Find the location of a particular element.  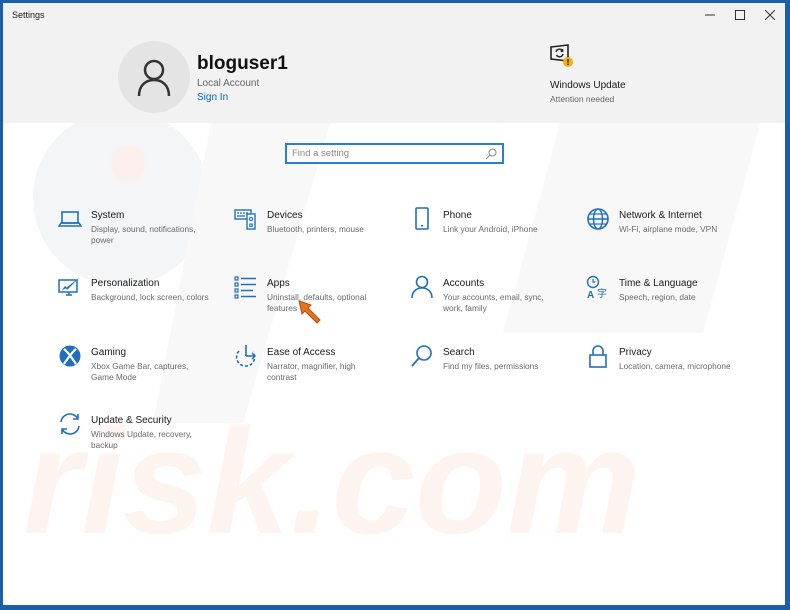

category-description: Speech, region, date is located at coordinates (657, 297).